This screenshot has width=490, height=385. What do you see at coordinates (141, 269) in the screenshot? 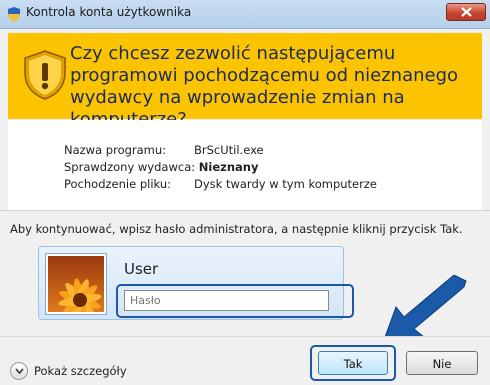
I see `username-label: User` at bounding box center [141, 269].